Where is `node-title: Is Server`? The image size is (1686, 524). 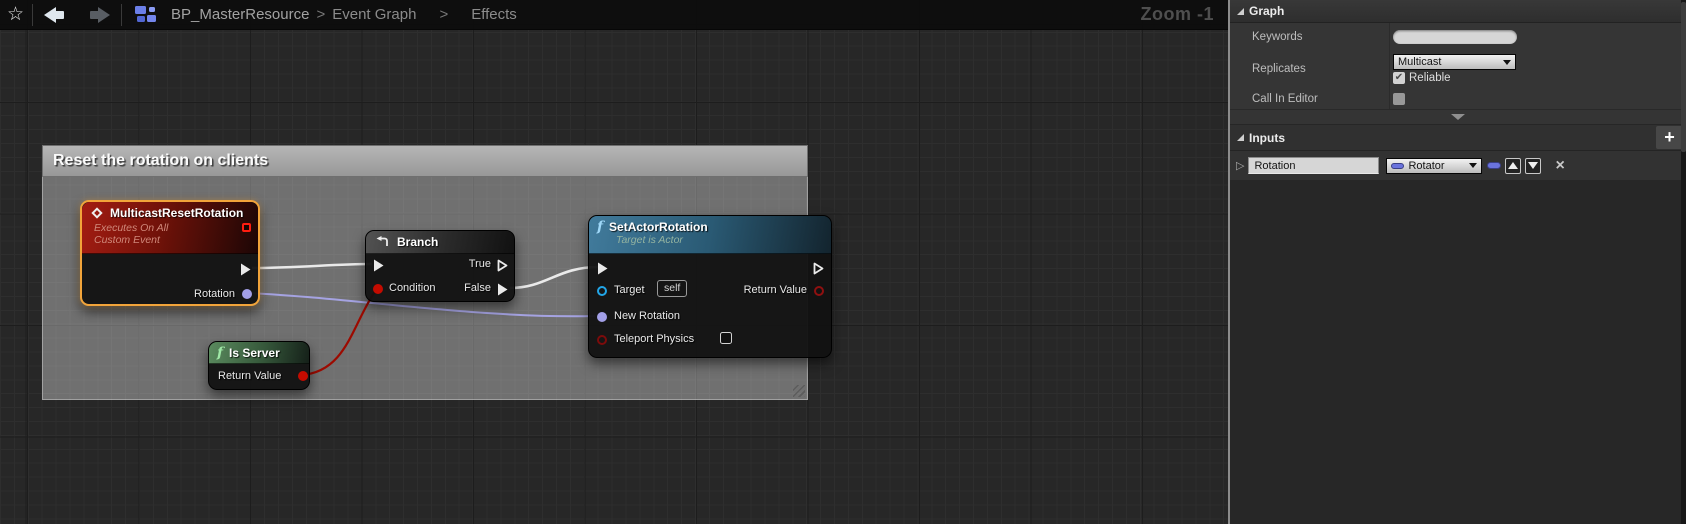 node-title: Is Server is located at coordinates (254, 353).